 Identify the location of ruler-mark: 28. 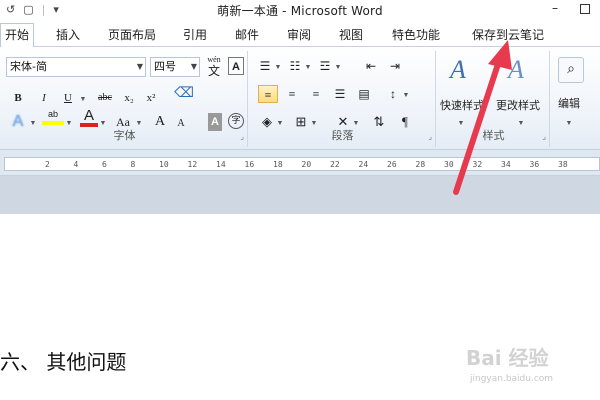
(420, 164).